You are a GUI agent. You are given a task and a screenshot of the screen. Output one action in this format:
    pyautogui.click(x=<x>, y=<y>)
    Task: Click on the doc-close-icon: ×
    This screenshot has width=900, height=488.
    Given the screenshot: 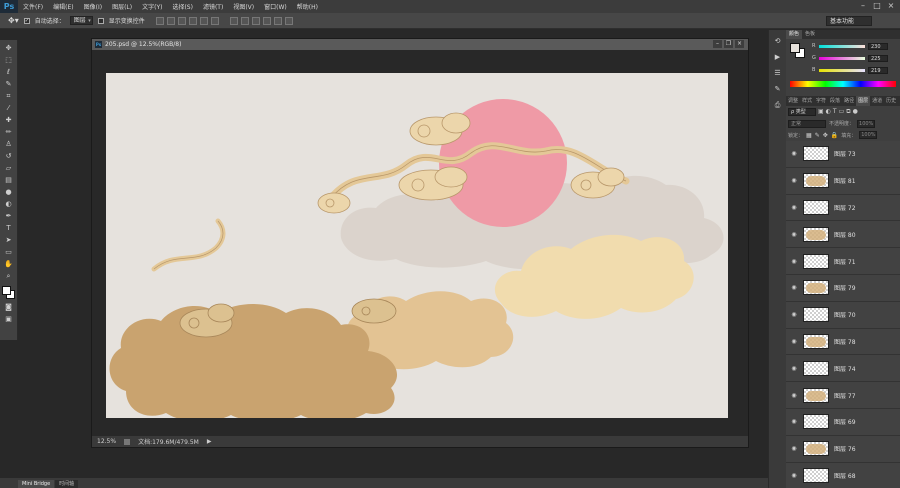 What is the action you would take?
    pyautogui.click(x=739, y=44)
    